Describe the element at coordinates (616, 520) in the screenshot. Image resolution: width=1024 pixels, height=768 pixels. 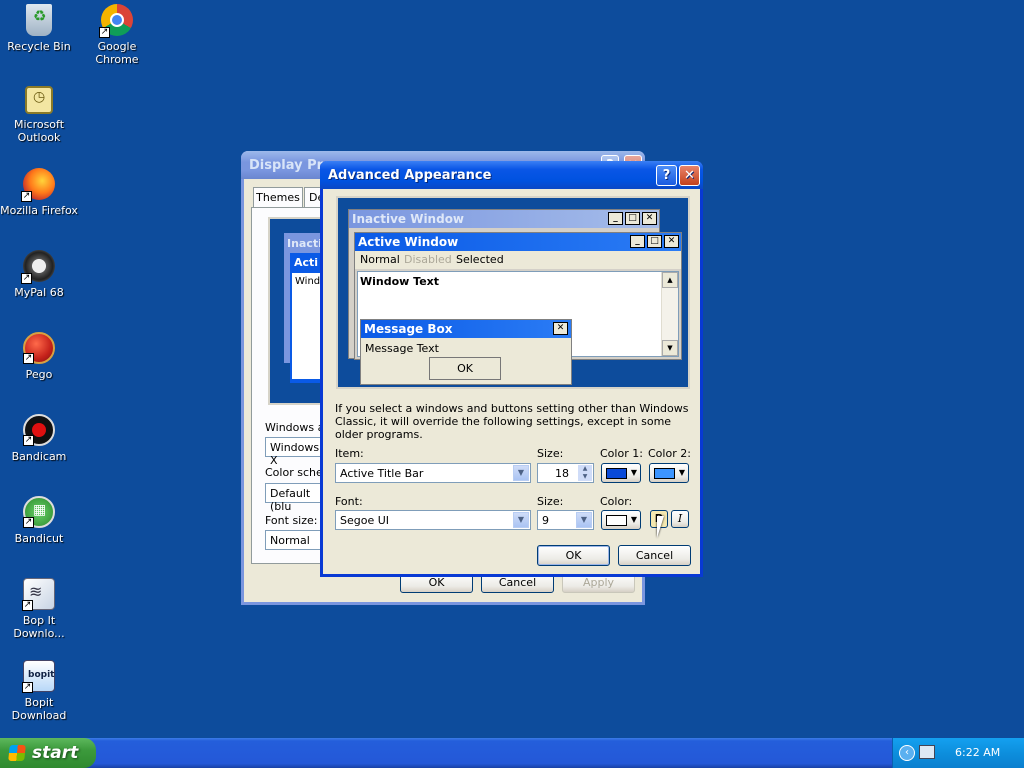
I see `font-color-swatch` at that location.